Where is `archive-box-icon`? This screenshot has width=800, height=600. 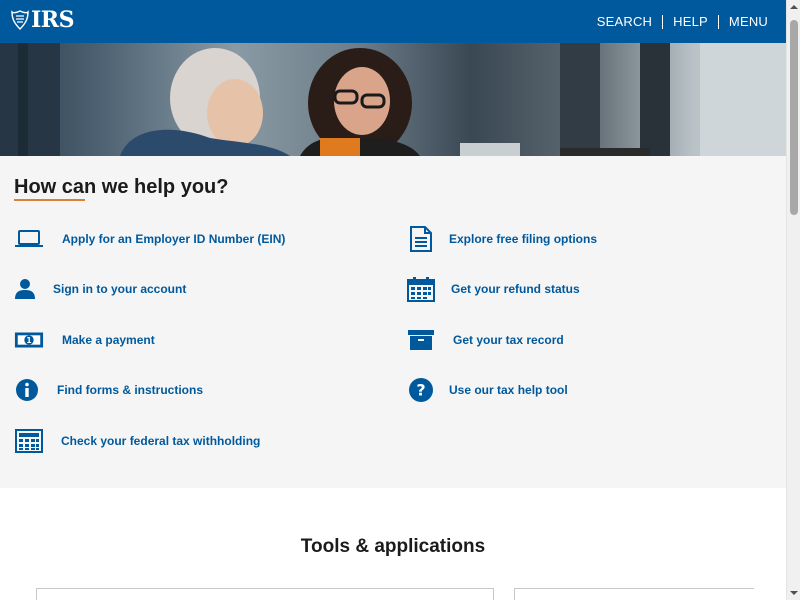 archive-box-icon is located at coordinates (421, 340).